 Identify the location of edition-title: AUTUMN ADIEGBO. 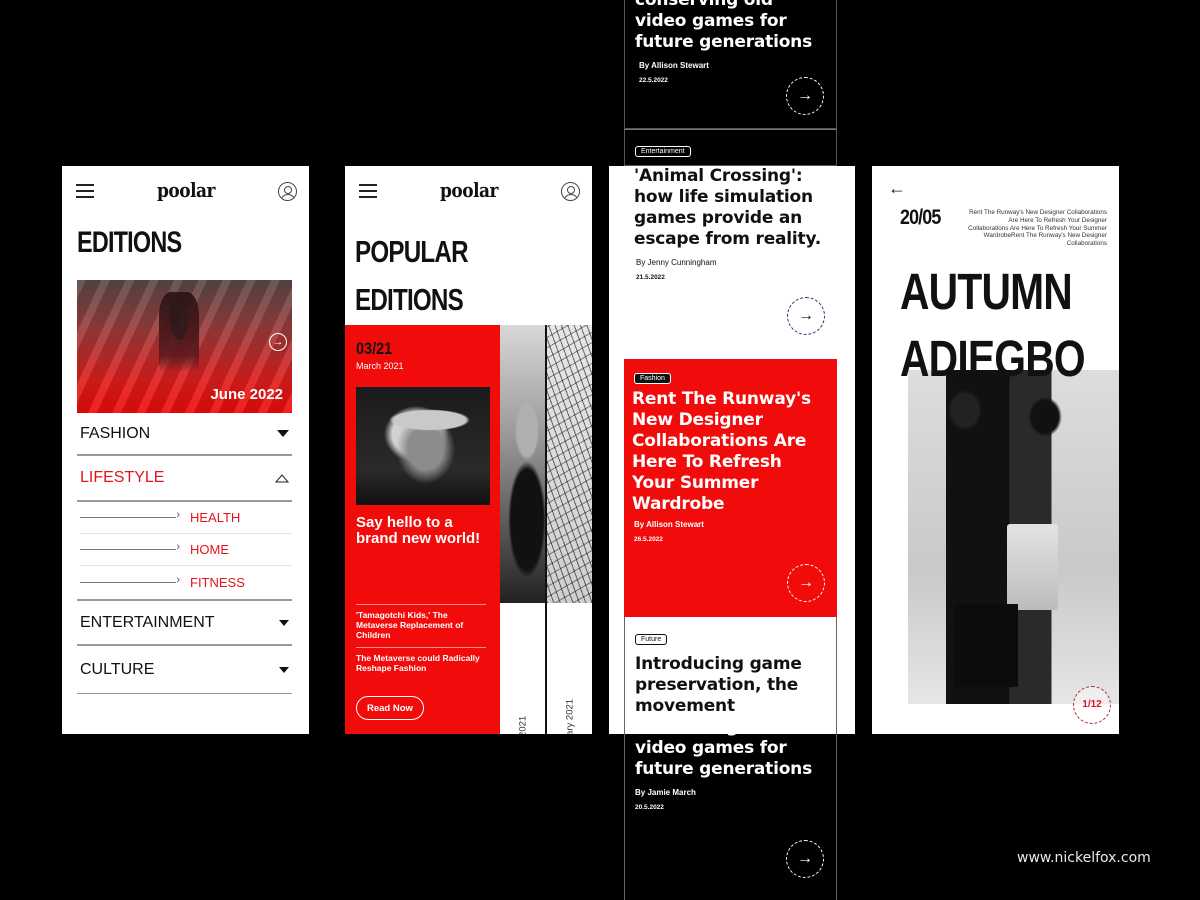
(993, 325).